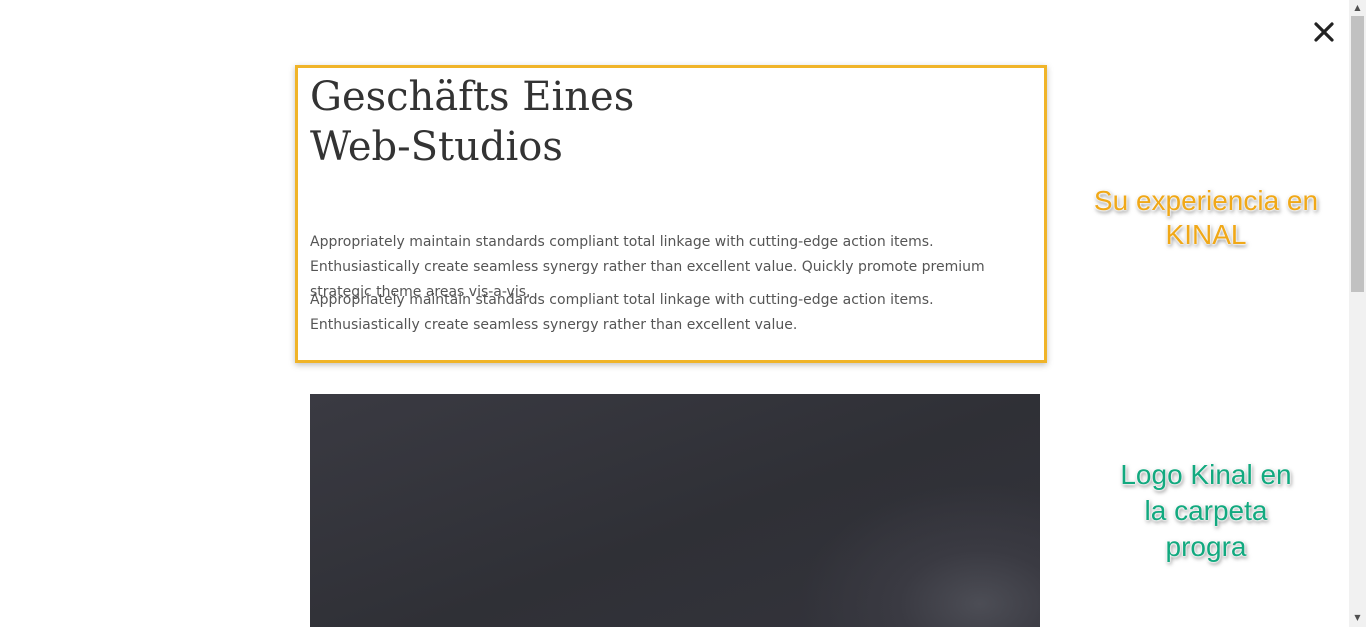 The image size is (1366, 627). Describe the element at coordinates (1206, 234) in the screenshot. I see `annotation-experience-line2: KINAL` at that location.